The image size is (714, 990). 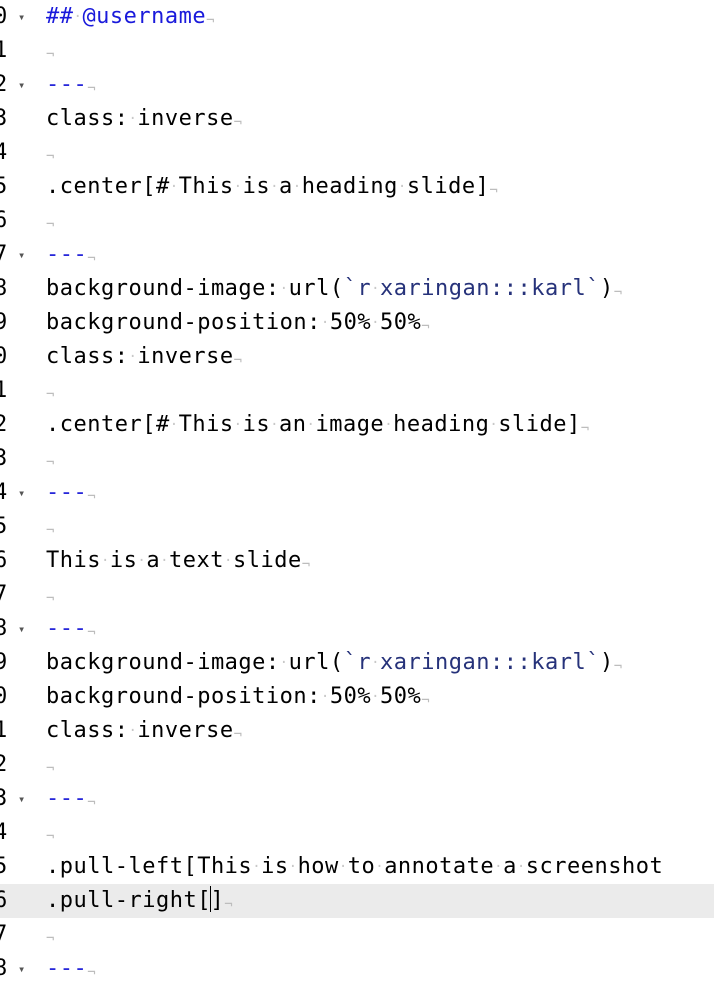 I want to click on code-line: 9 background-position:·50%·50%¬, so click(x=357, y=323).